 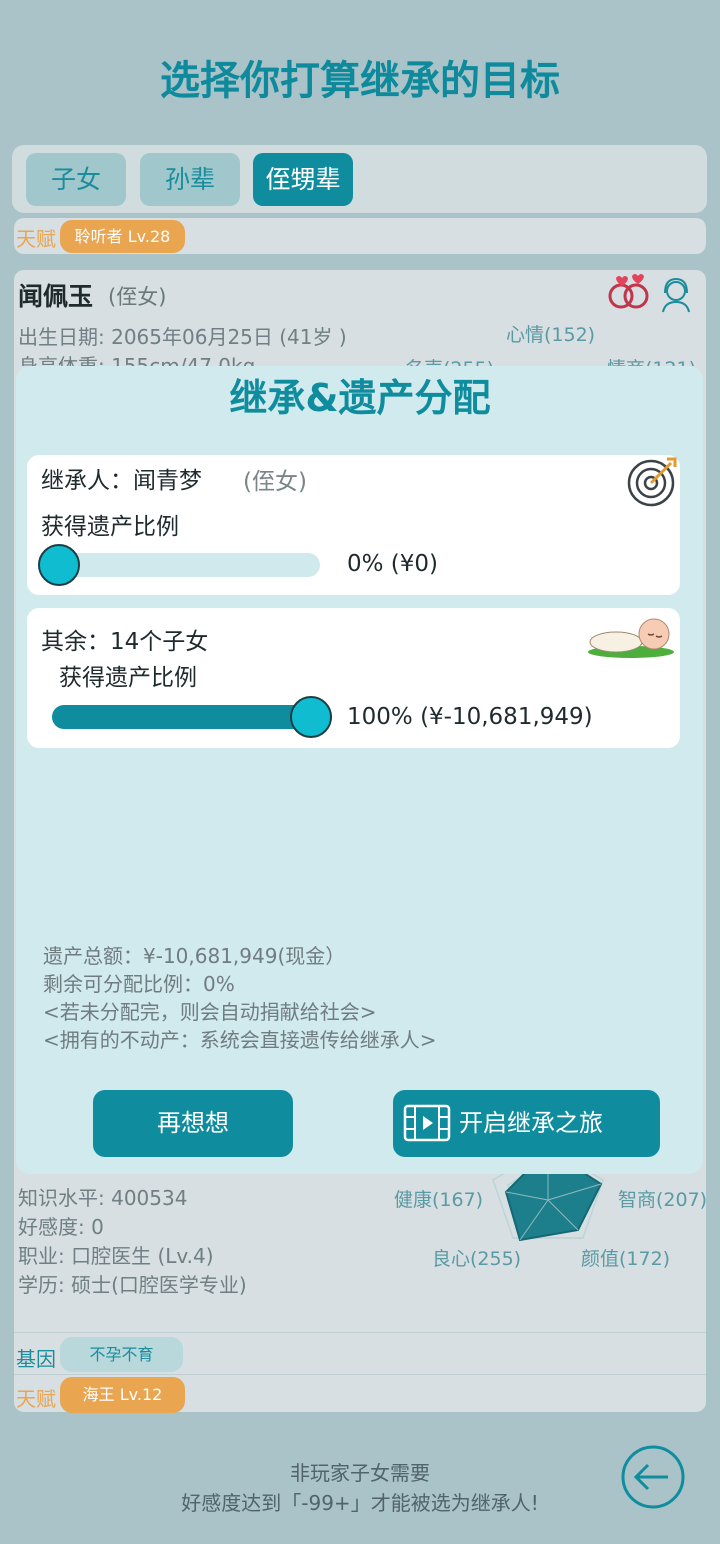 I want to click on radar-label-eq: 情商(121), so click(x=651, y=360).